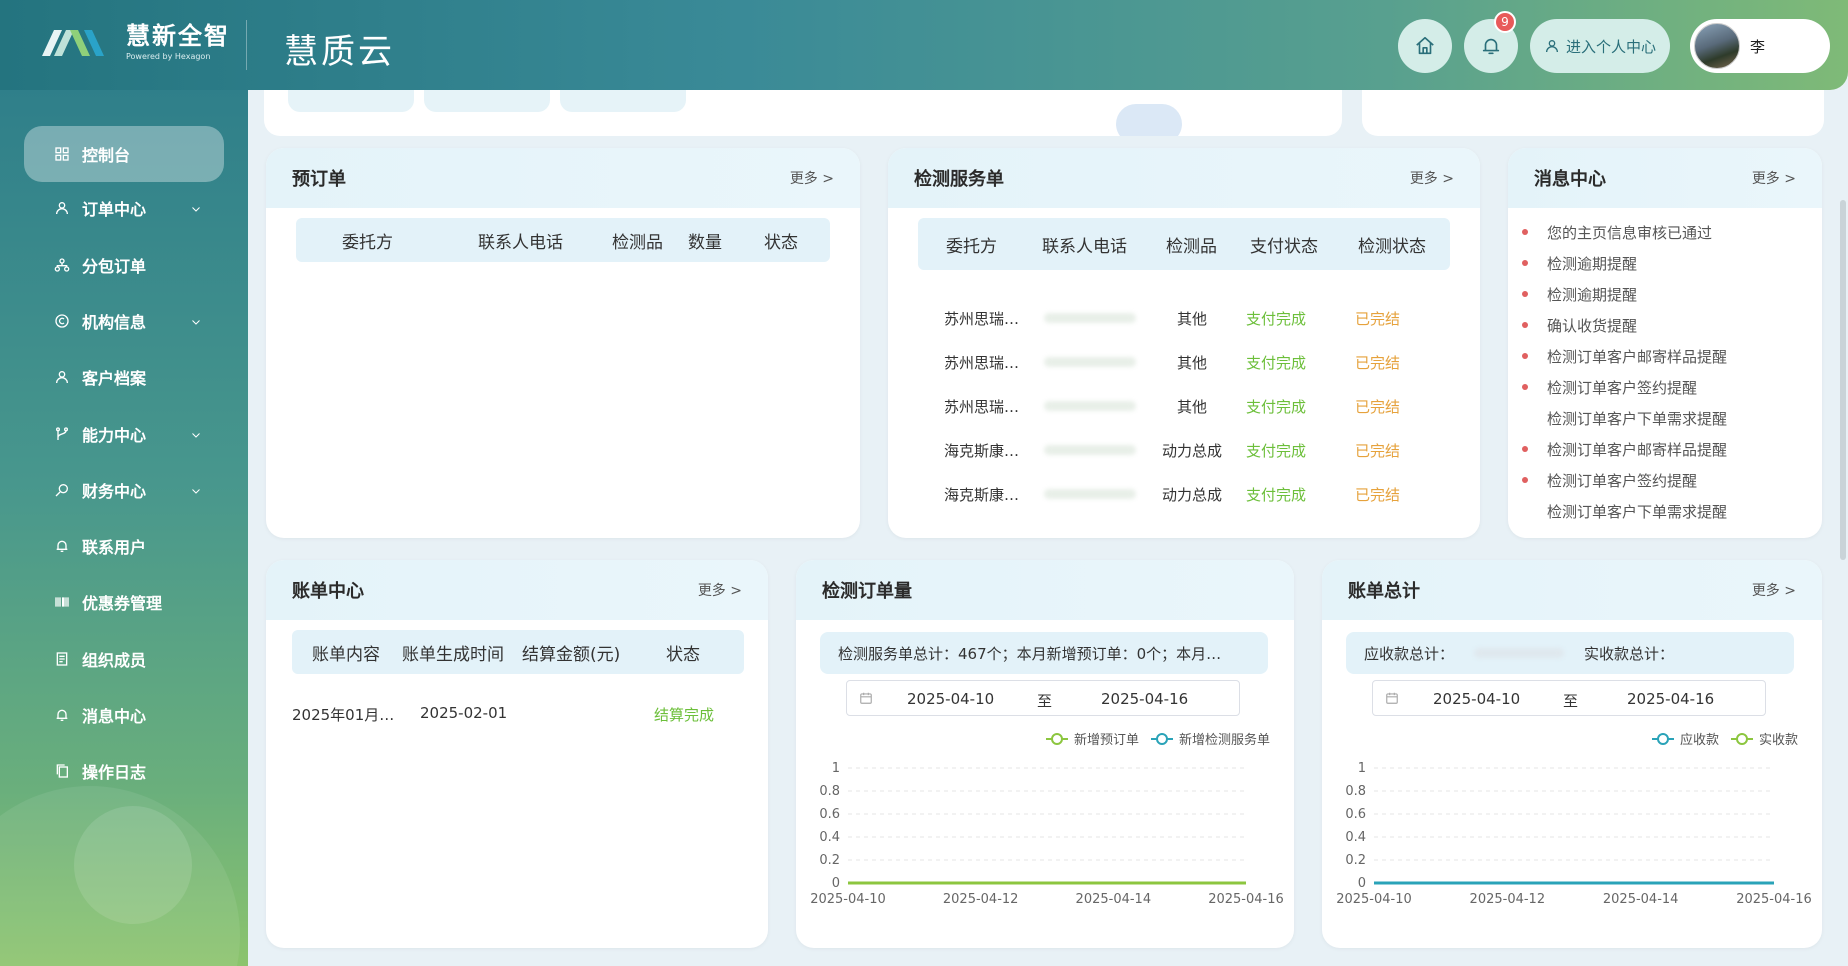  Describe the element at coordinates (866, 698) in the screenshot. I see `calendar-icon` at that location.